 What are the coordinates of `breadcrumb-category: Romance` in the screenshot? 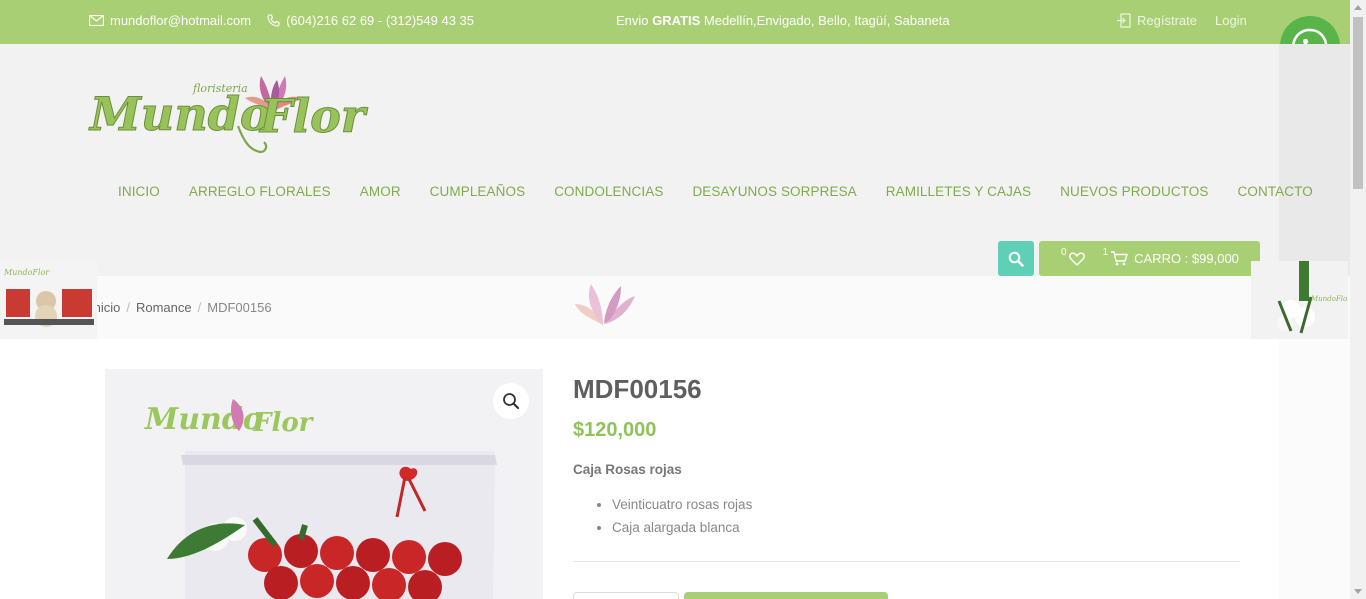 It's located at (164, 307).